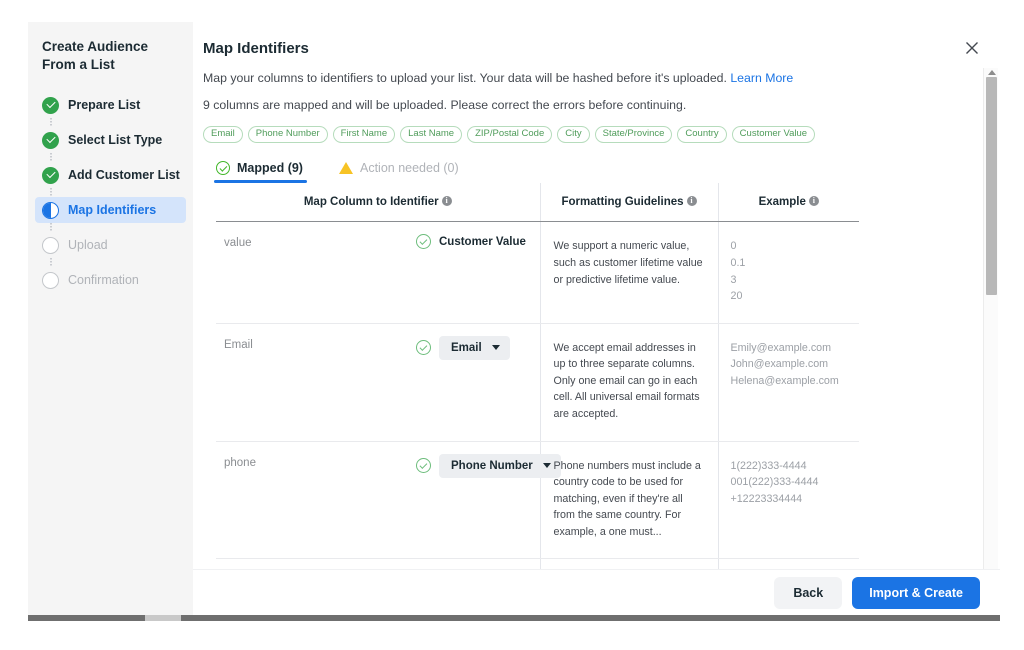  What do you see at coordinates (378, 382) in the screenshot?
I see `cell-map-column: Email Email` at bounding box center [378, 382].